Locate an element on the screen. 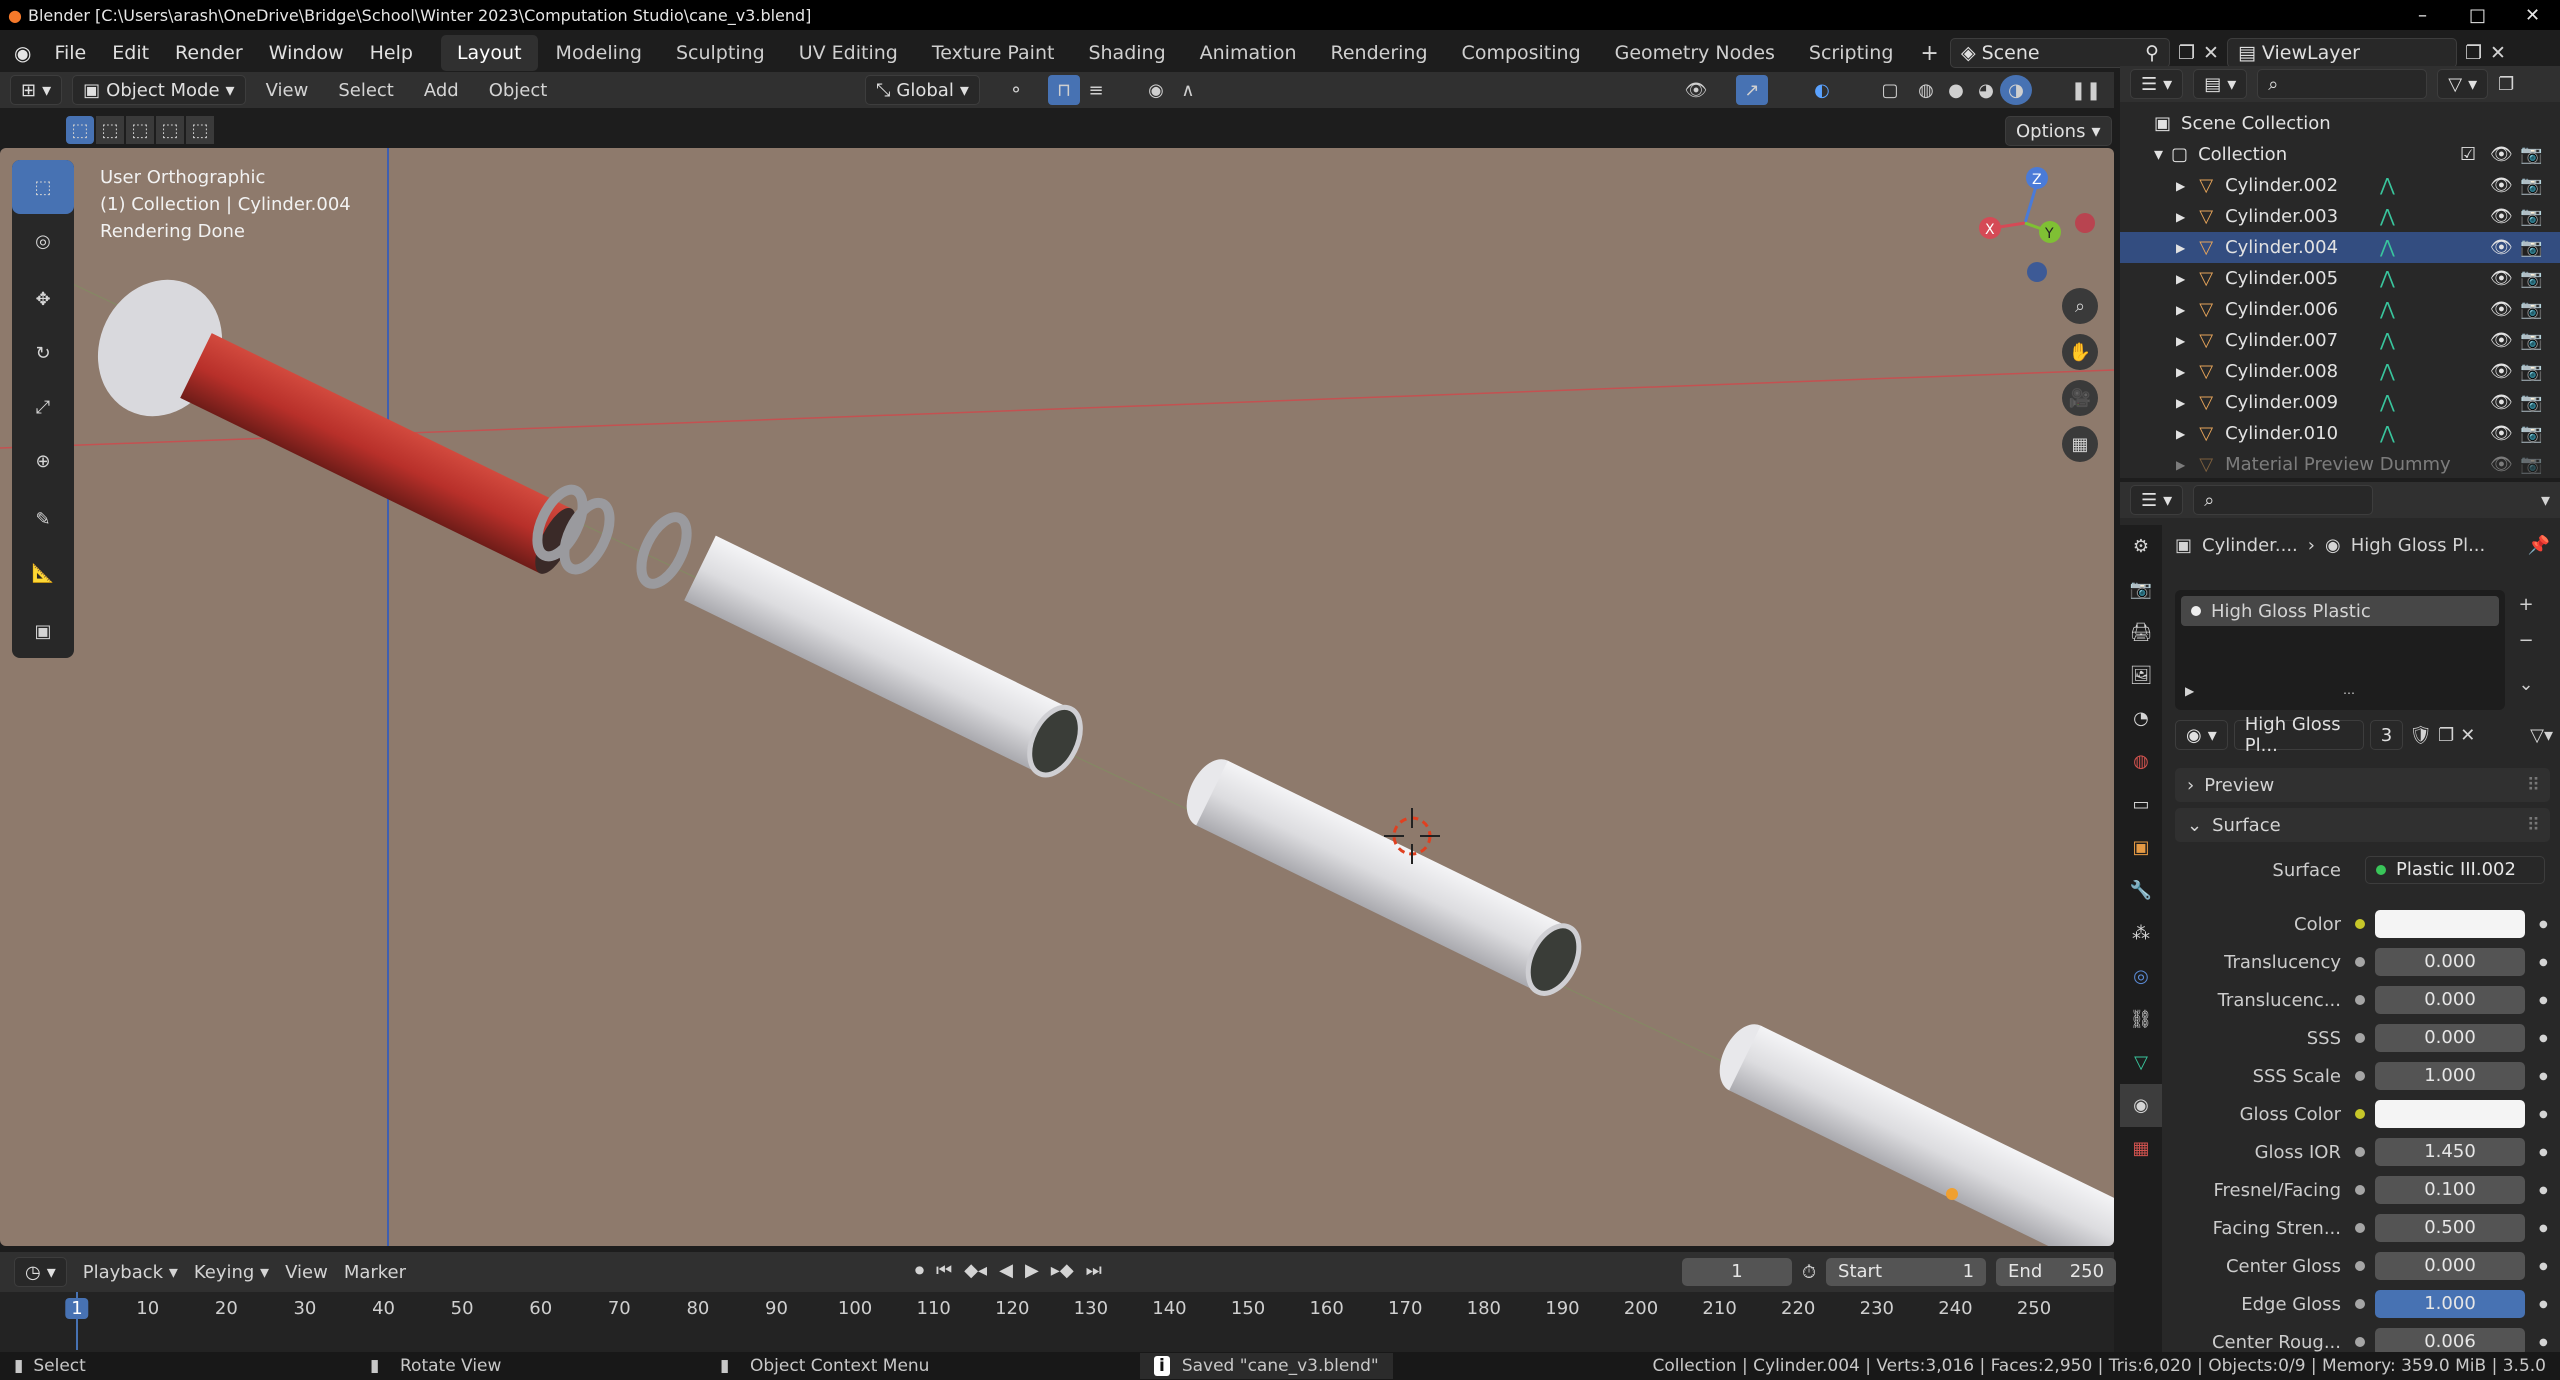 This screenshot has height=1380, width=2560. properties-search-input: ⌕ is located at coordinates (2283, 500).